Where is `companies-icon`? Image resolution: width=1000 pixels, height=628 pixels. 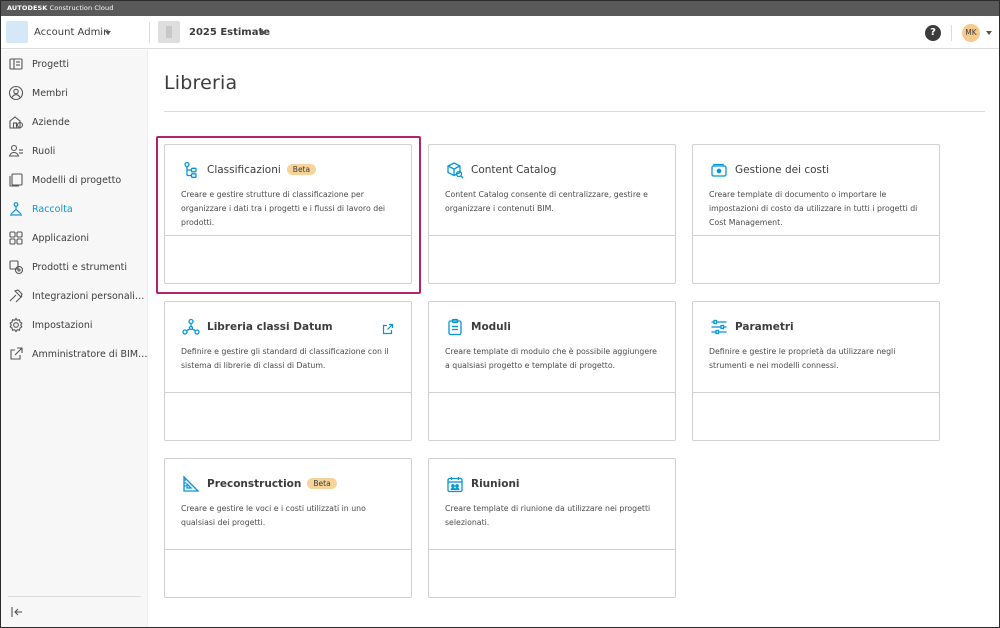
companies-icon is located at coordinates (16, 122).